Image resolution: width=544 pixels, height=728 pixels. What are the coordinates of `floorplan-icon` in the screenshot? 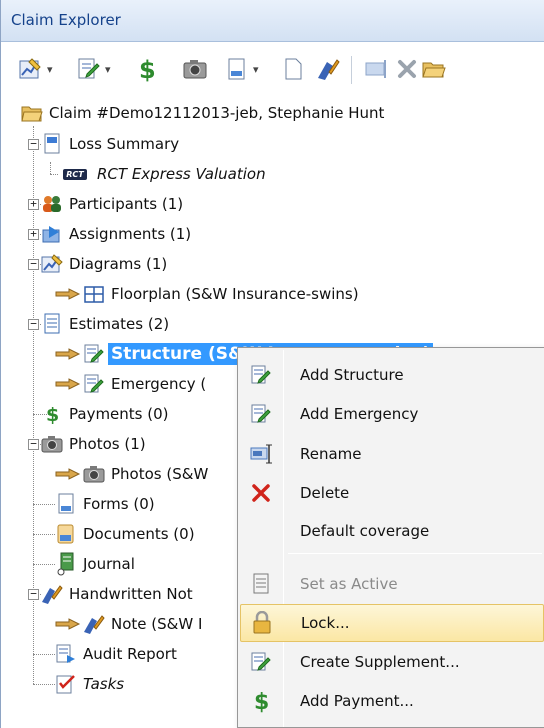 It's located at (94, 294).